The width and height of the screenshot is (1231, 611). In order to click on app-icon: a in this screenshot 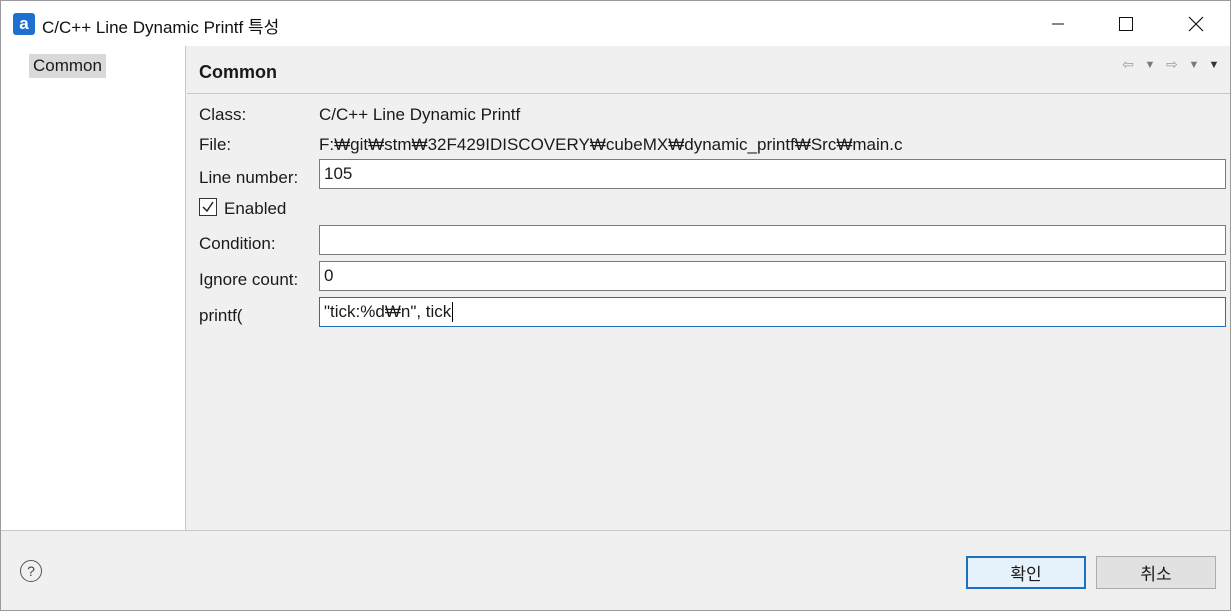, I will do `click(24, 24)`.